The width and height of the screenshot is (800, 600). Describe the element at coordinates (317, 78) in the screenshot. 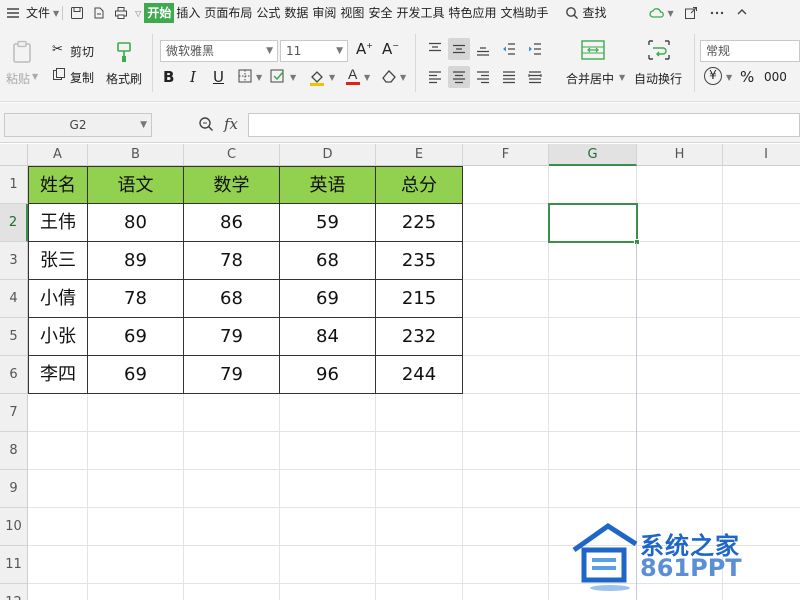

I see `fill-color-icon` at that location.